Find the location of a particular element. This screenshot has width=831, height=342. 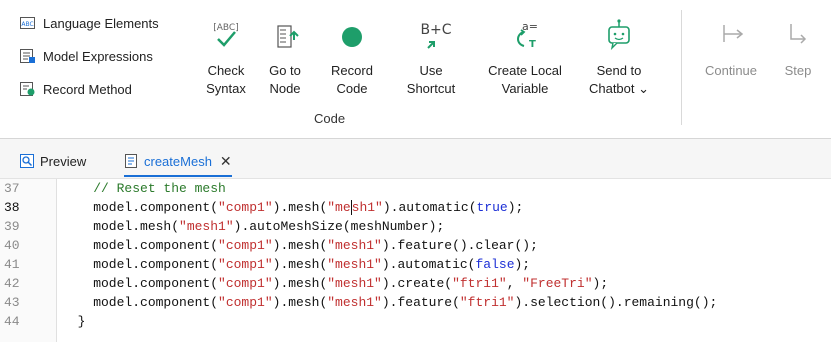

create-local-variable-label-2: Variable is located at coordinates (525, 88).